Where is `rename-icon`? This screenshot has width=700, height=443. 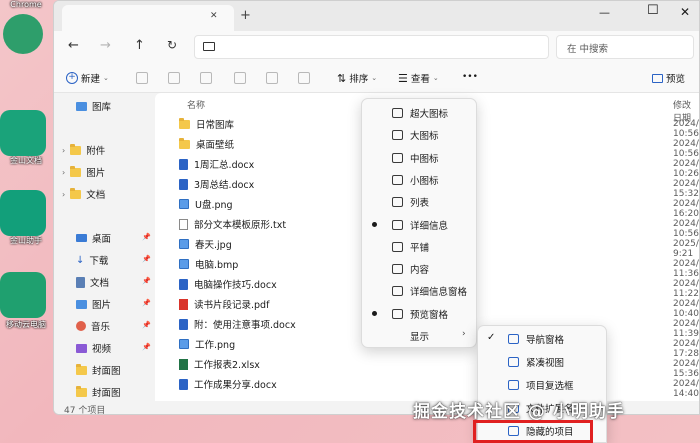
rename-icon is located at coordinates (240, 78).